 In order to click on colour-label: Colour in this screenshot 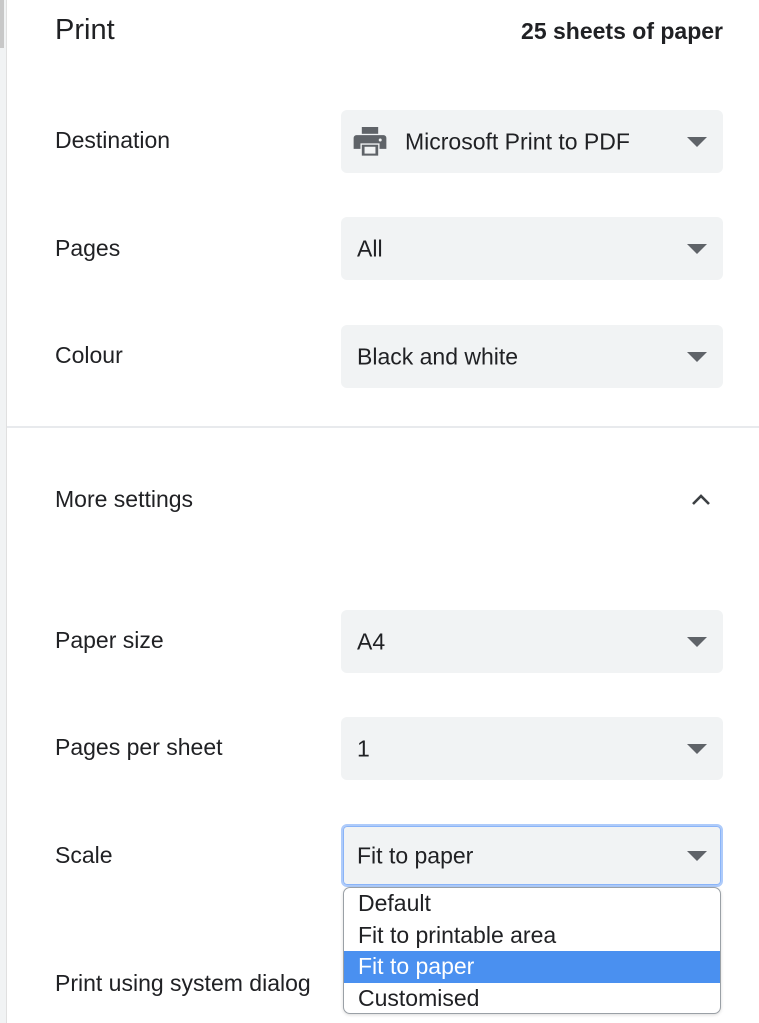, I will do `click(89, 355)`.